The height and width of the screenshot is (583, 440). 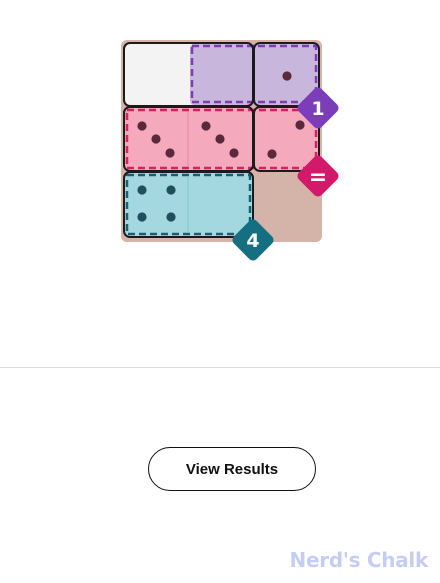 I want to click on view-results-button: View Results, so click(x=232, y=469).